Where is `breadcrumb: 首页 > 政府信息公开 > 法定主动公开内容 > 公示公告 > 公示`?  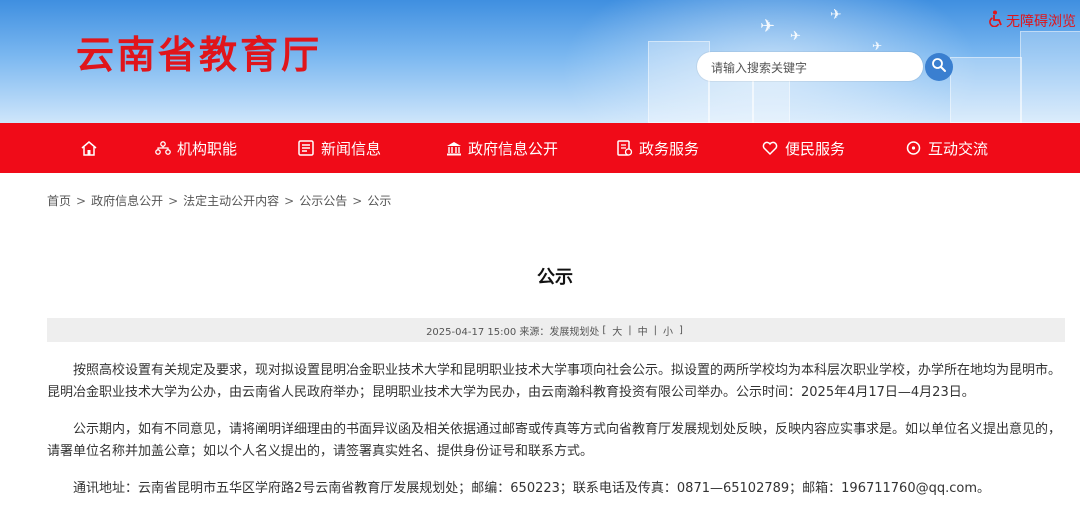 breadcrumb: 首页 > 政府信息公开 > 法定主动公开内容 > 公示公告 > 公示 is located at coordinates (219, 200).